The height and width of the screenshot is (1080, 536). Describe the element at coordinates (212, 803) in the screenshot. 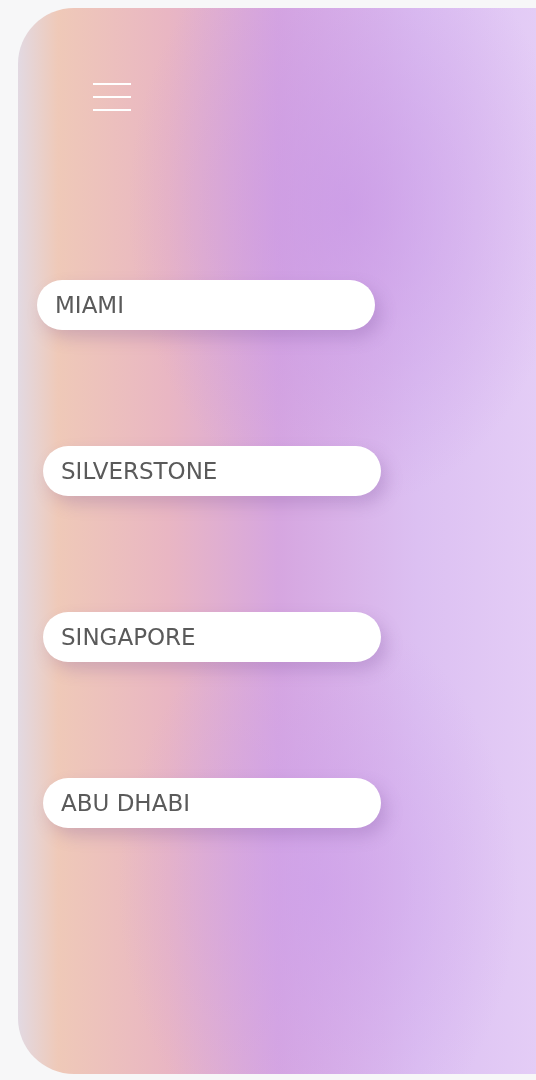

I see `city-button: ABU DHABI` at that location.